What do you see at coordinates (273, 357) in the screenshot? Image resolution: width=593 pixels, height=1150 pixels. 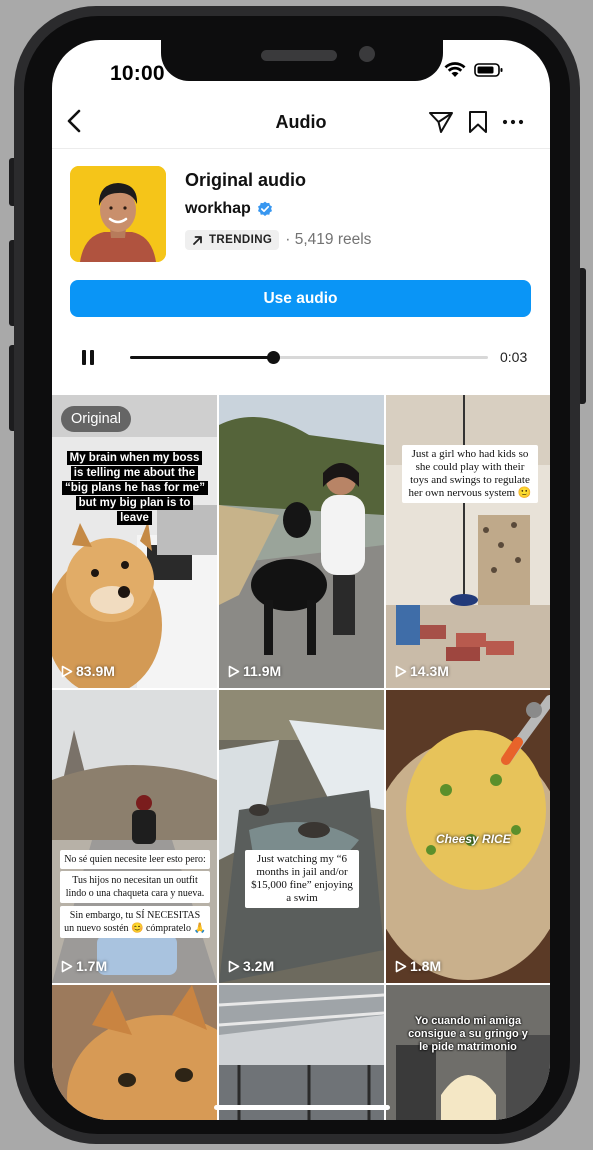 I see `progress-knob` at bounding box center [273, 357].